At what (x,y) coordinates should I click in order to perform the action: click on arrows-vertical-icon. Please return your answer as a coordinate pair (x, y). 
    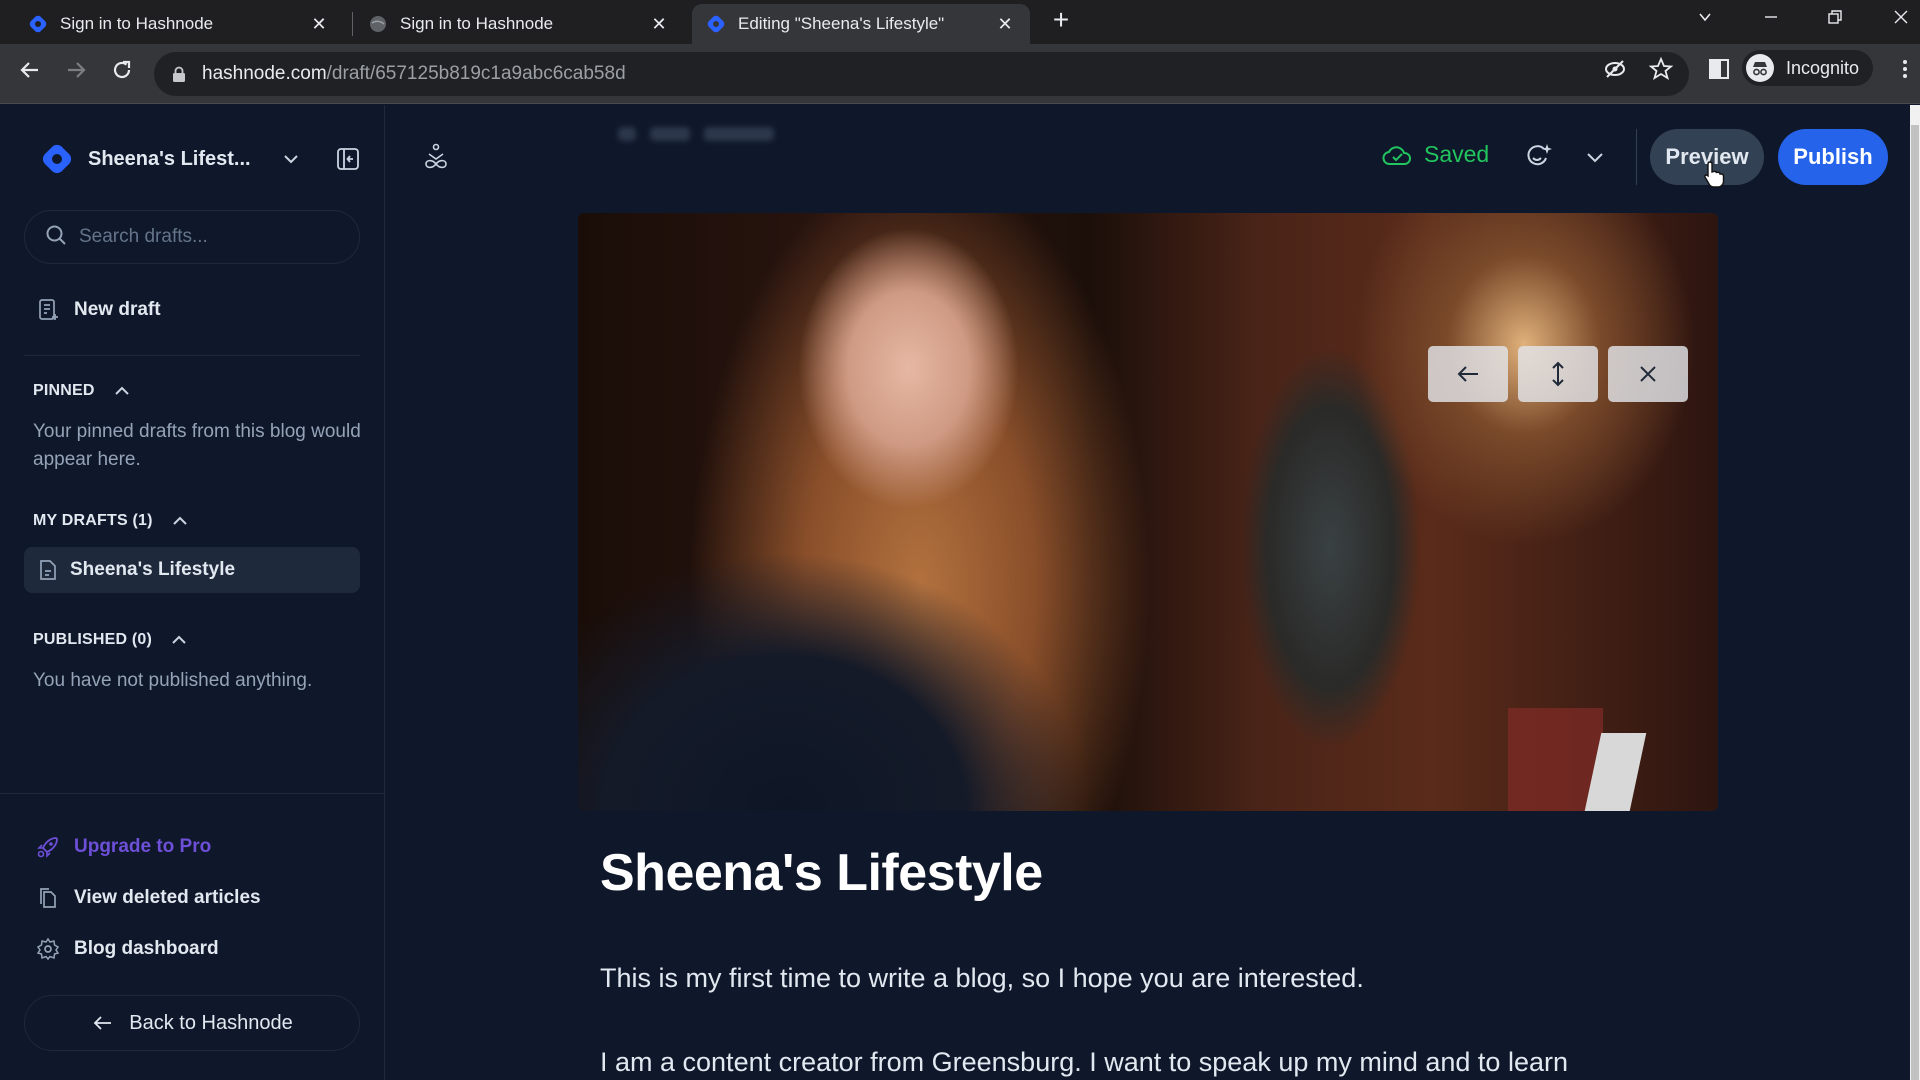
    Looking at the image, I should click on (1558, 374).